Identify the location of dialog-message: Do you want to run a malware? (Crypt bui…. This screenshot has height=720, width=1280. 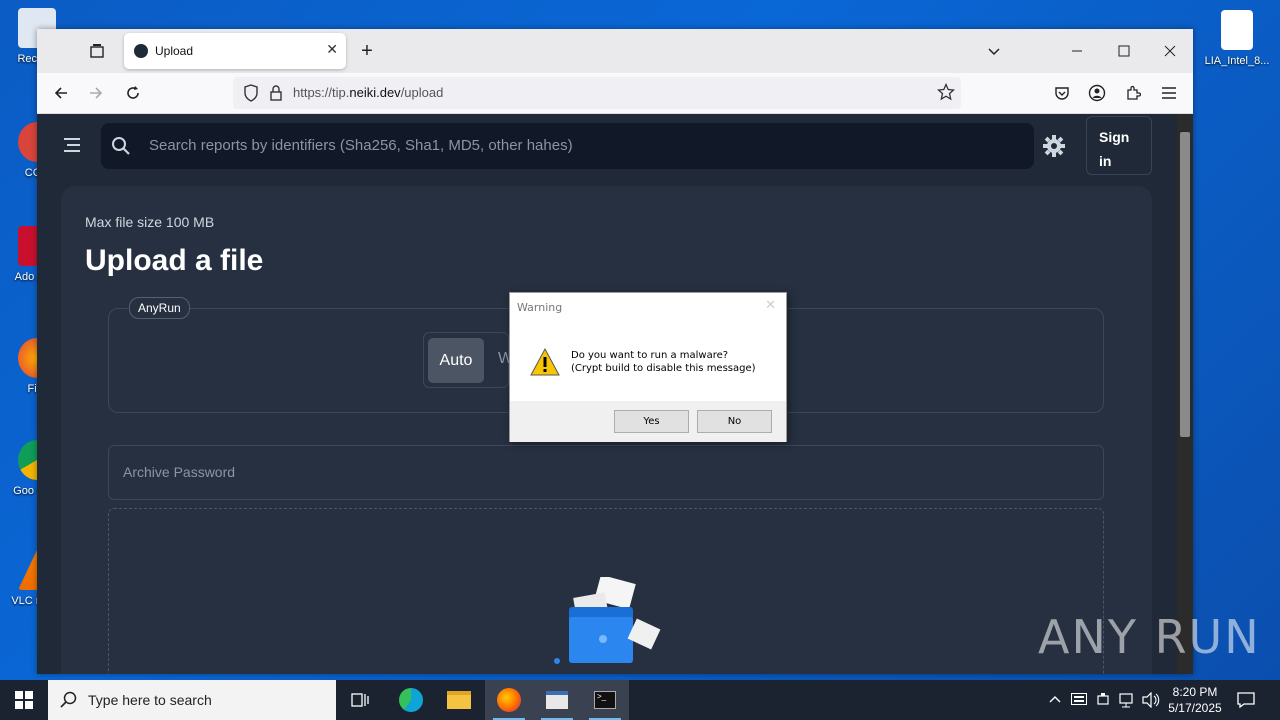
(663, 362).